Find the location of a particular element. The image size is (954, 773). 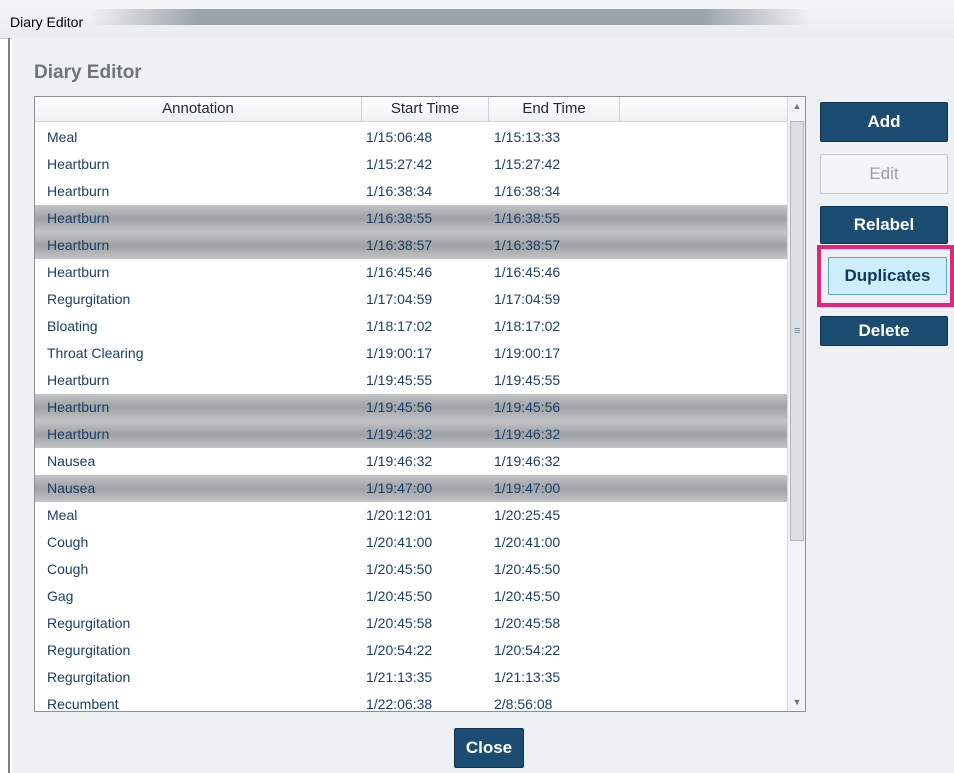

annotation-cell: Meal is located at coordinates (62, 137).